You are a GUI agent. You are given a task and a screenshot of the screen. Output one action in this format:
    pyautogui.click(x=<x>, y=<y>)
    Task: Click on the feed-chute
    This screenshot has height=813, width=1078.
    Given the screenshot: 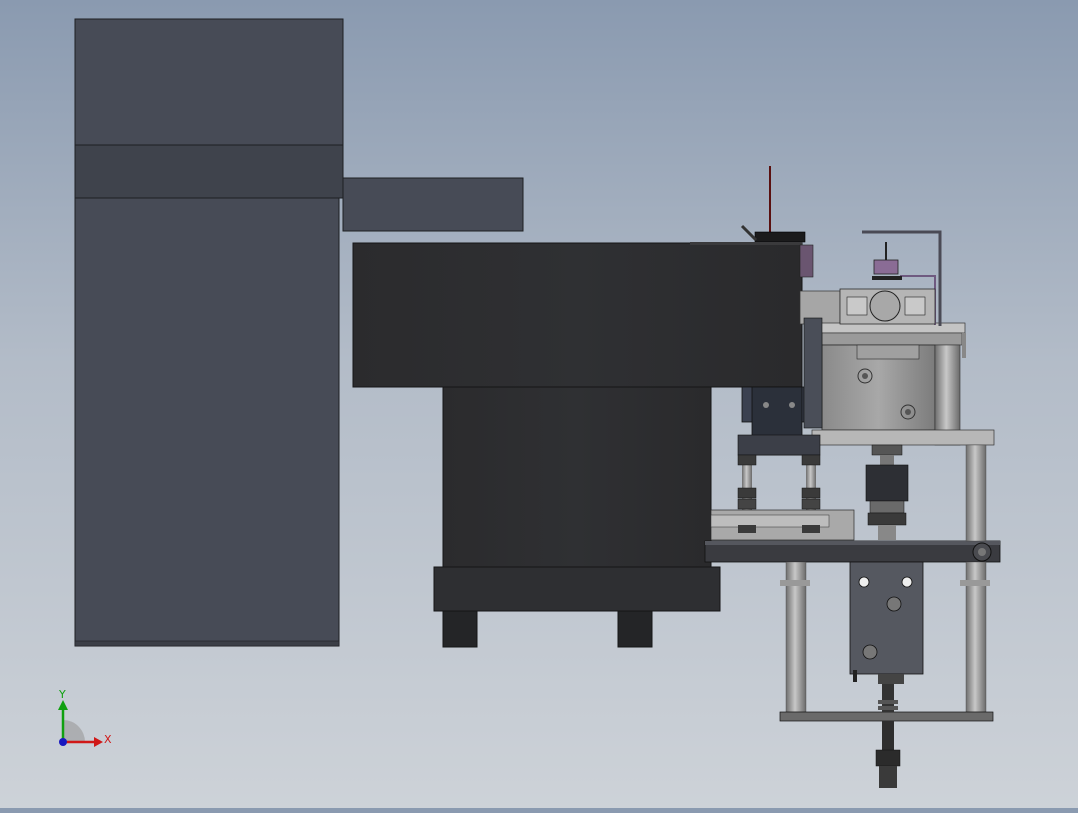 What is the action you would take?
    pyautogui.click(x=433, y=204)
    